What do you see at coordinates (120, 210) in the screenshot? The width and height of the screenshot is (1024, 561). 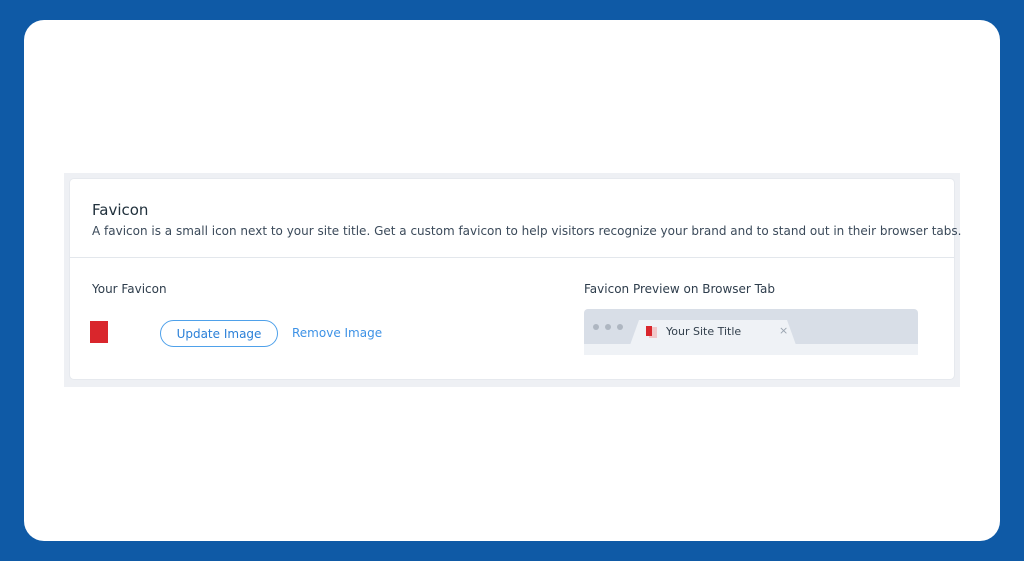 I see `section-title: Favicon` at bounding box center [120, 210].